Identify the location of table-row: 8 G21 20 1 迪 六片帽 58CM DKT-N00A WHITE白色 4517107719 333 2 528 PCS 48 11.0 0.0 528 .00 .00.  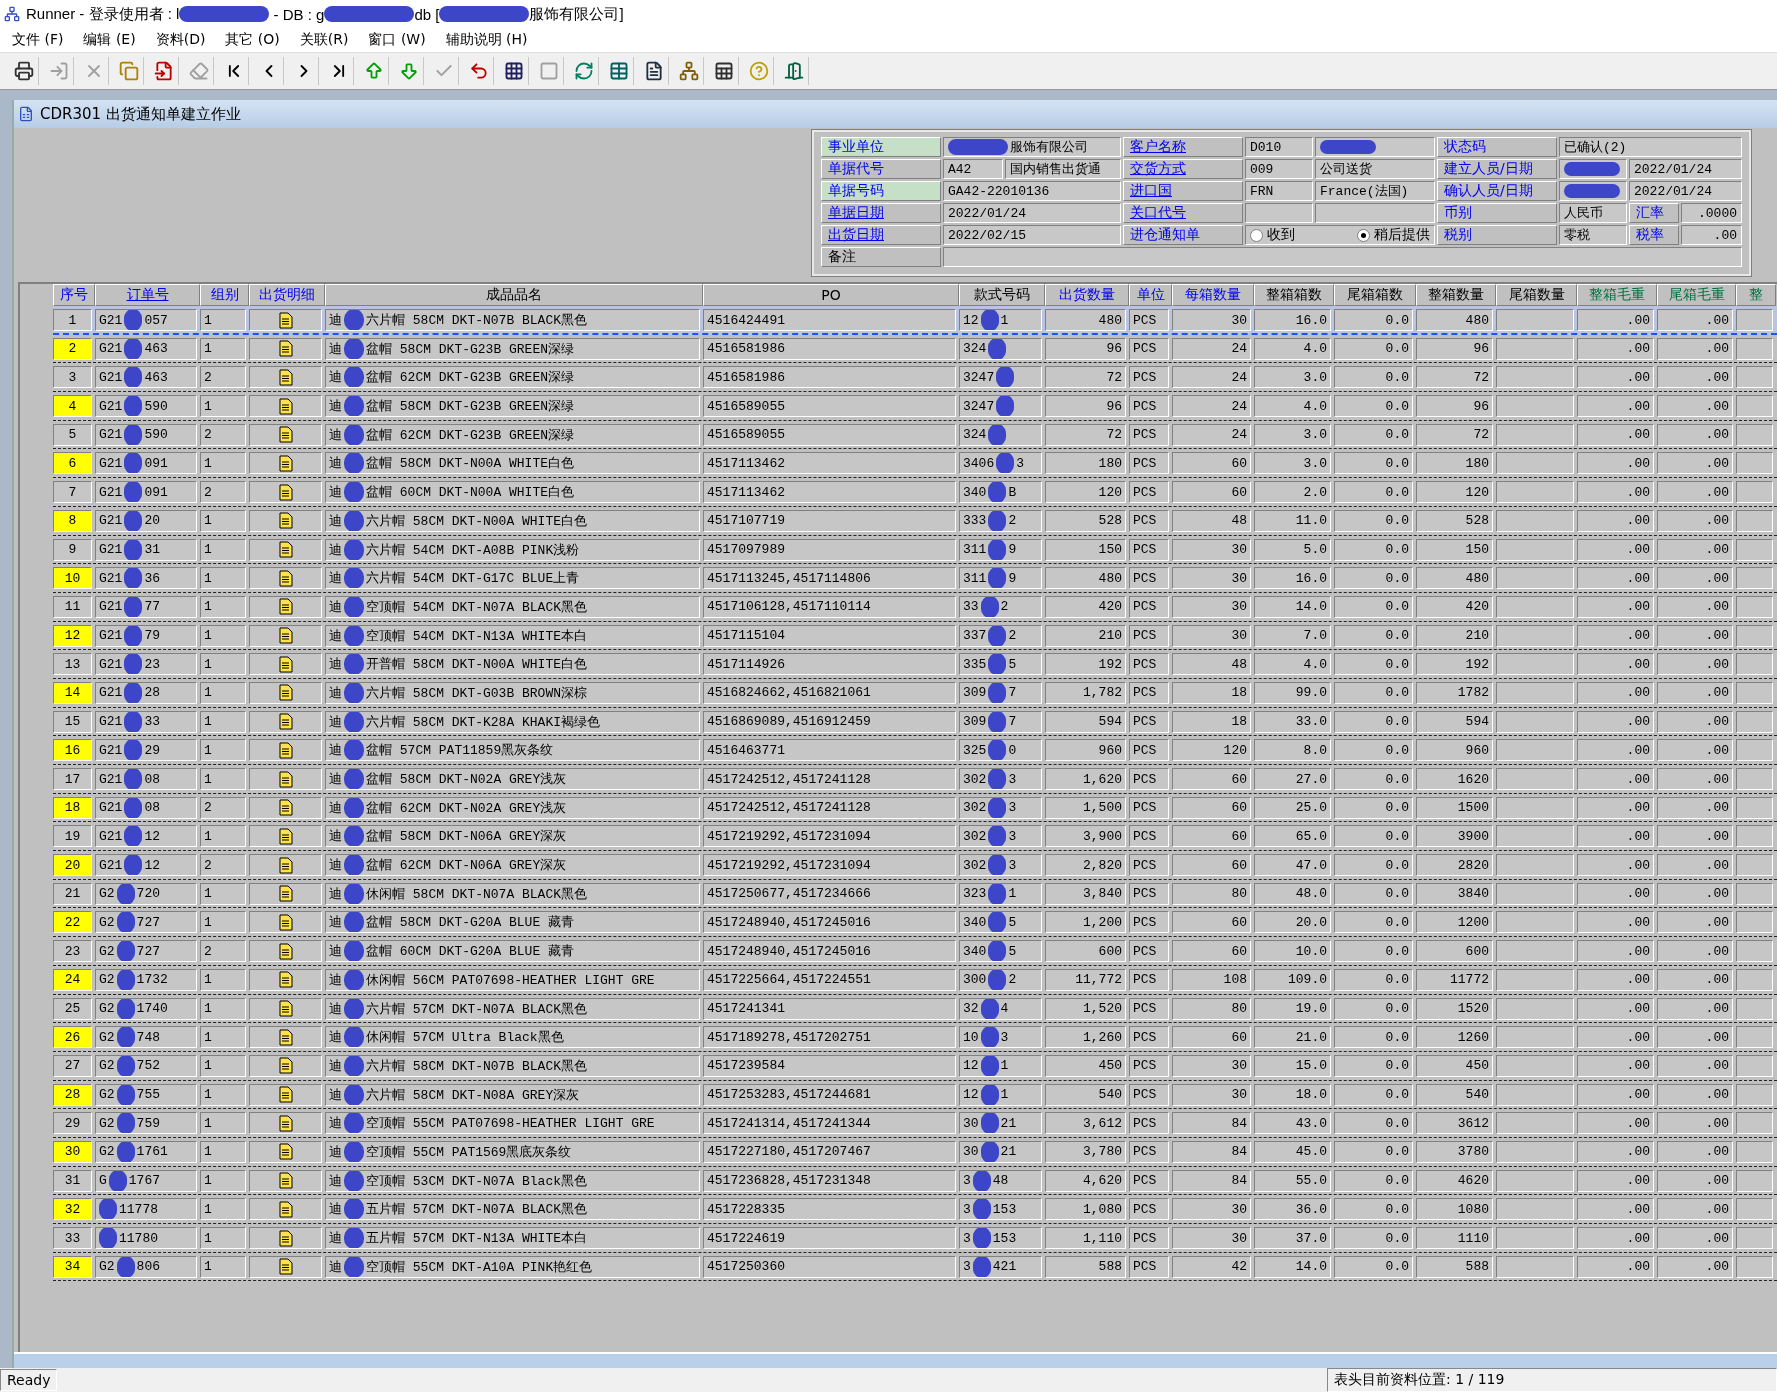
(915, 521).